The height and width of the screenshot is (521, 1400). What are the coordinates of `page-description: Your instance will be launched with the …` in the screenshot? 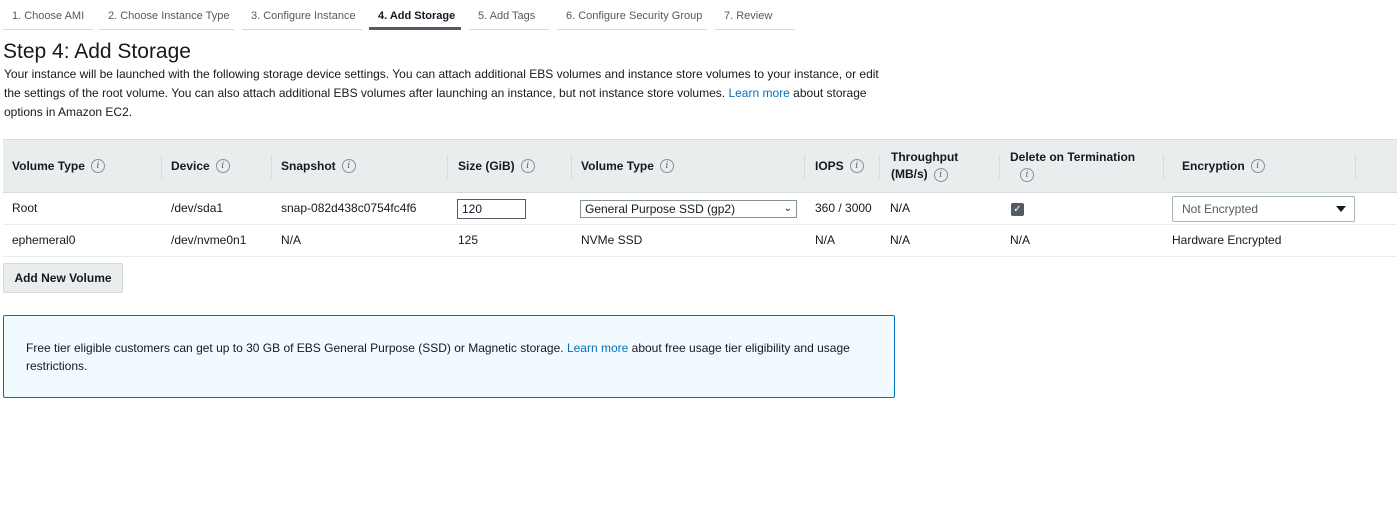 It's located at (449, 93).